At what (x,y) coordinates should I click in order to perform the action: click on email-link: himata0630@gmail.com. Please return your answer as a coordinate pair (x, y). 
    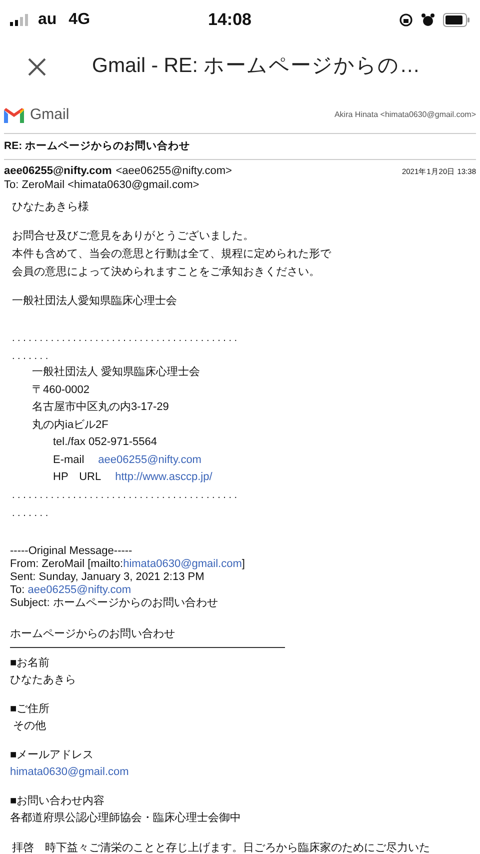
    Looking at the image, I should click on (182, 564).